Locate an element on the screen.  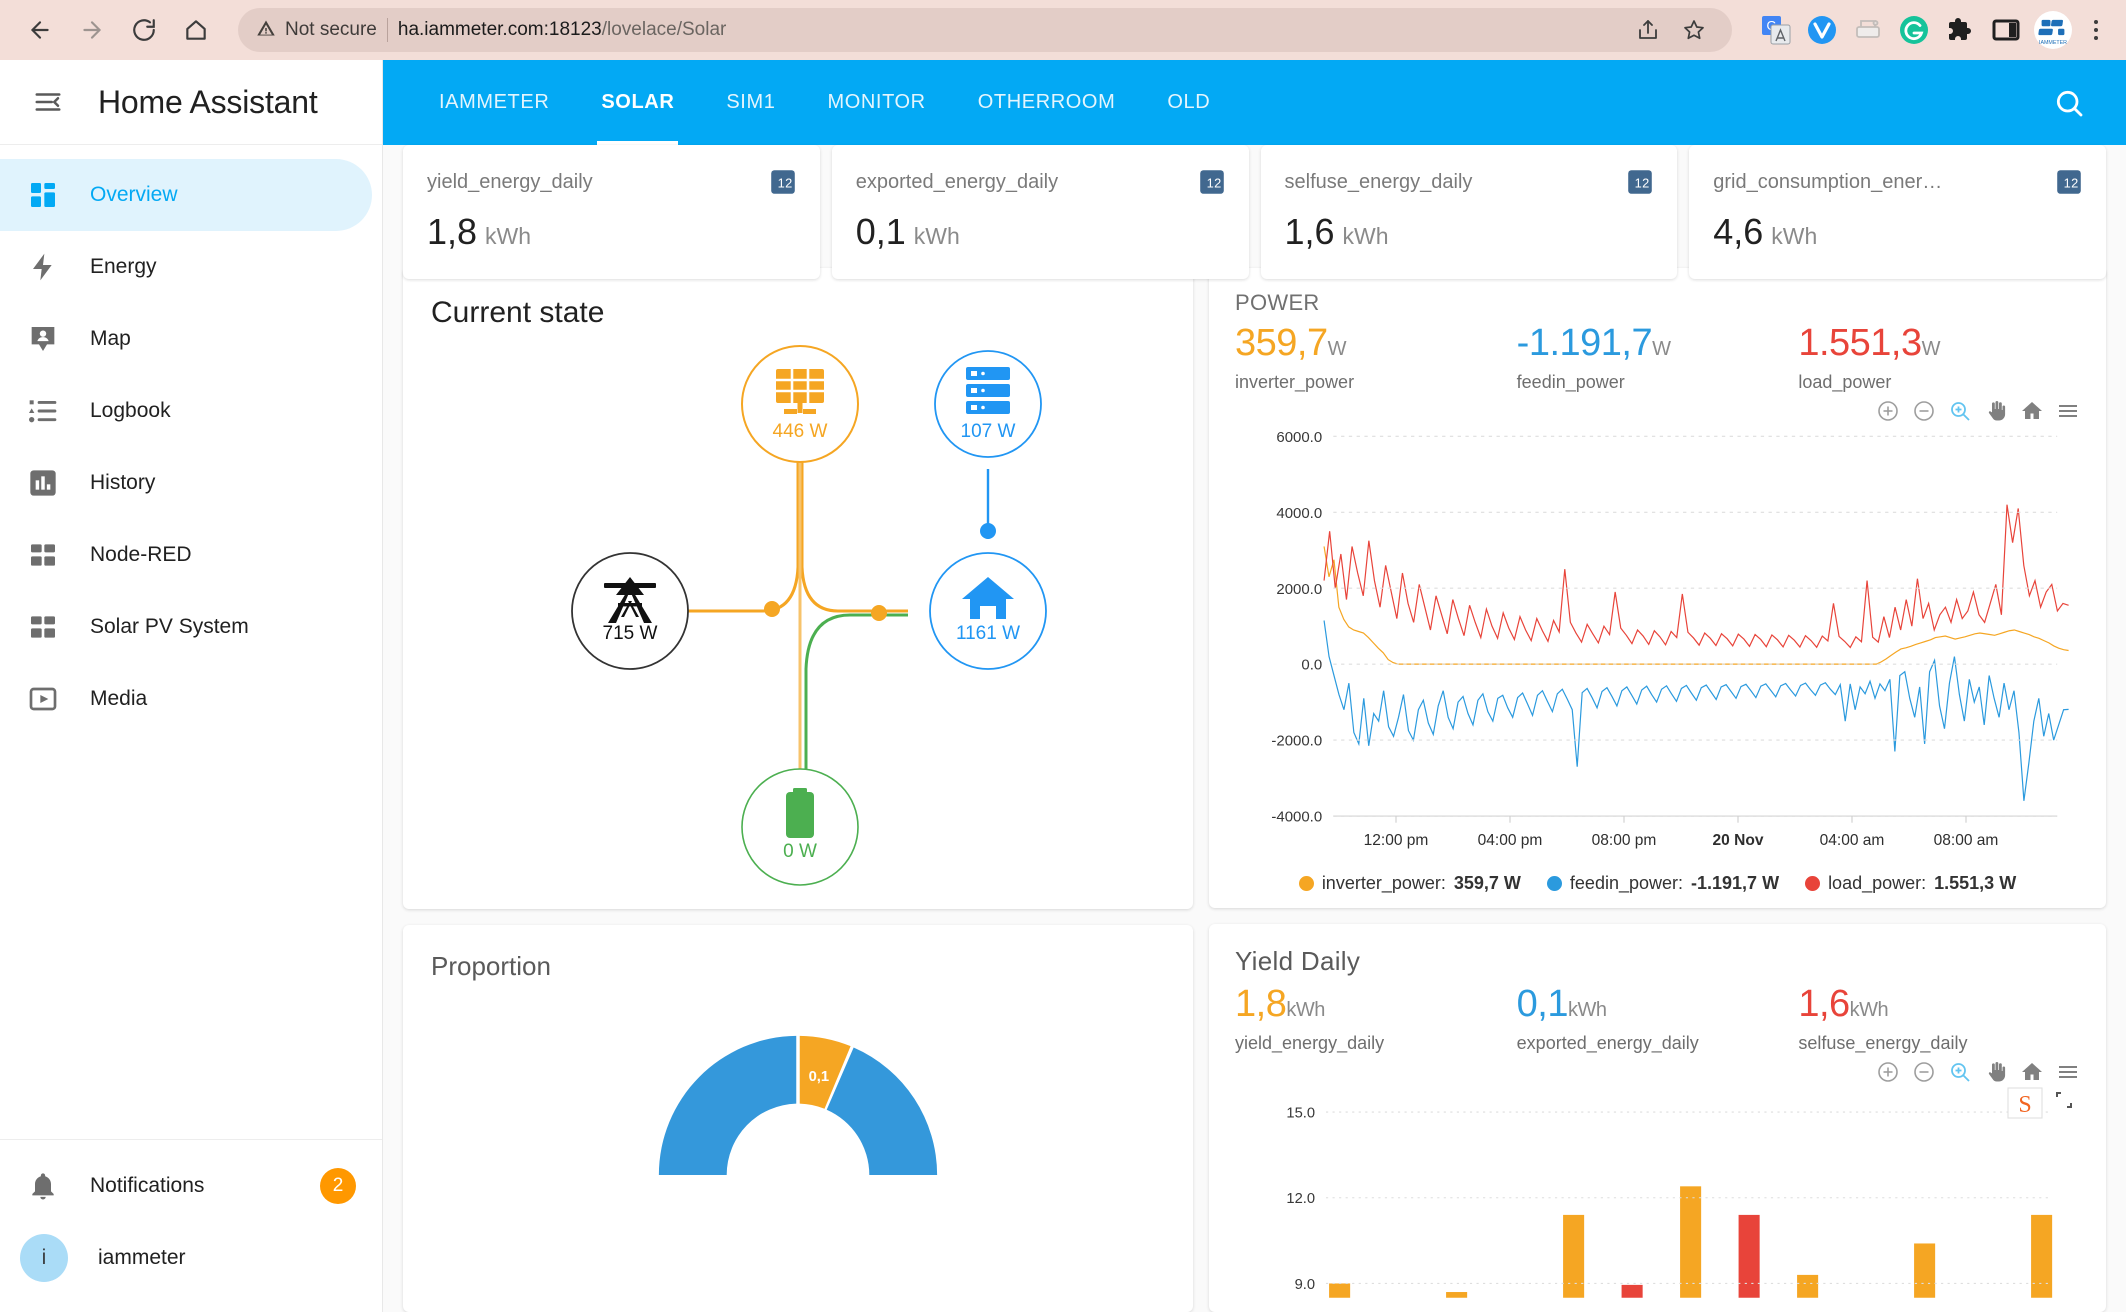
reload-icon is located at coordinates (144, 30).